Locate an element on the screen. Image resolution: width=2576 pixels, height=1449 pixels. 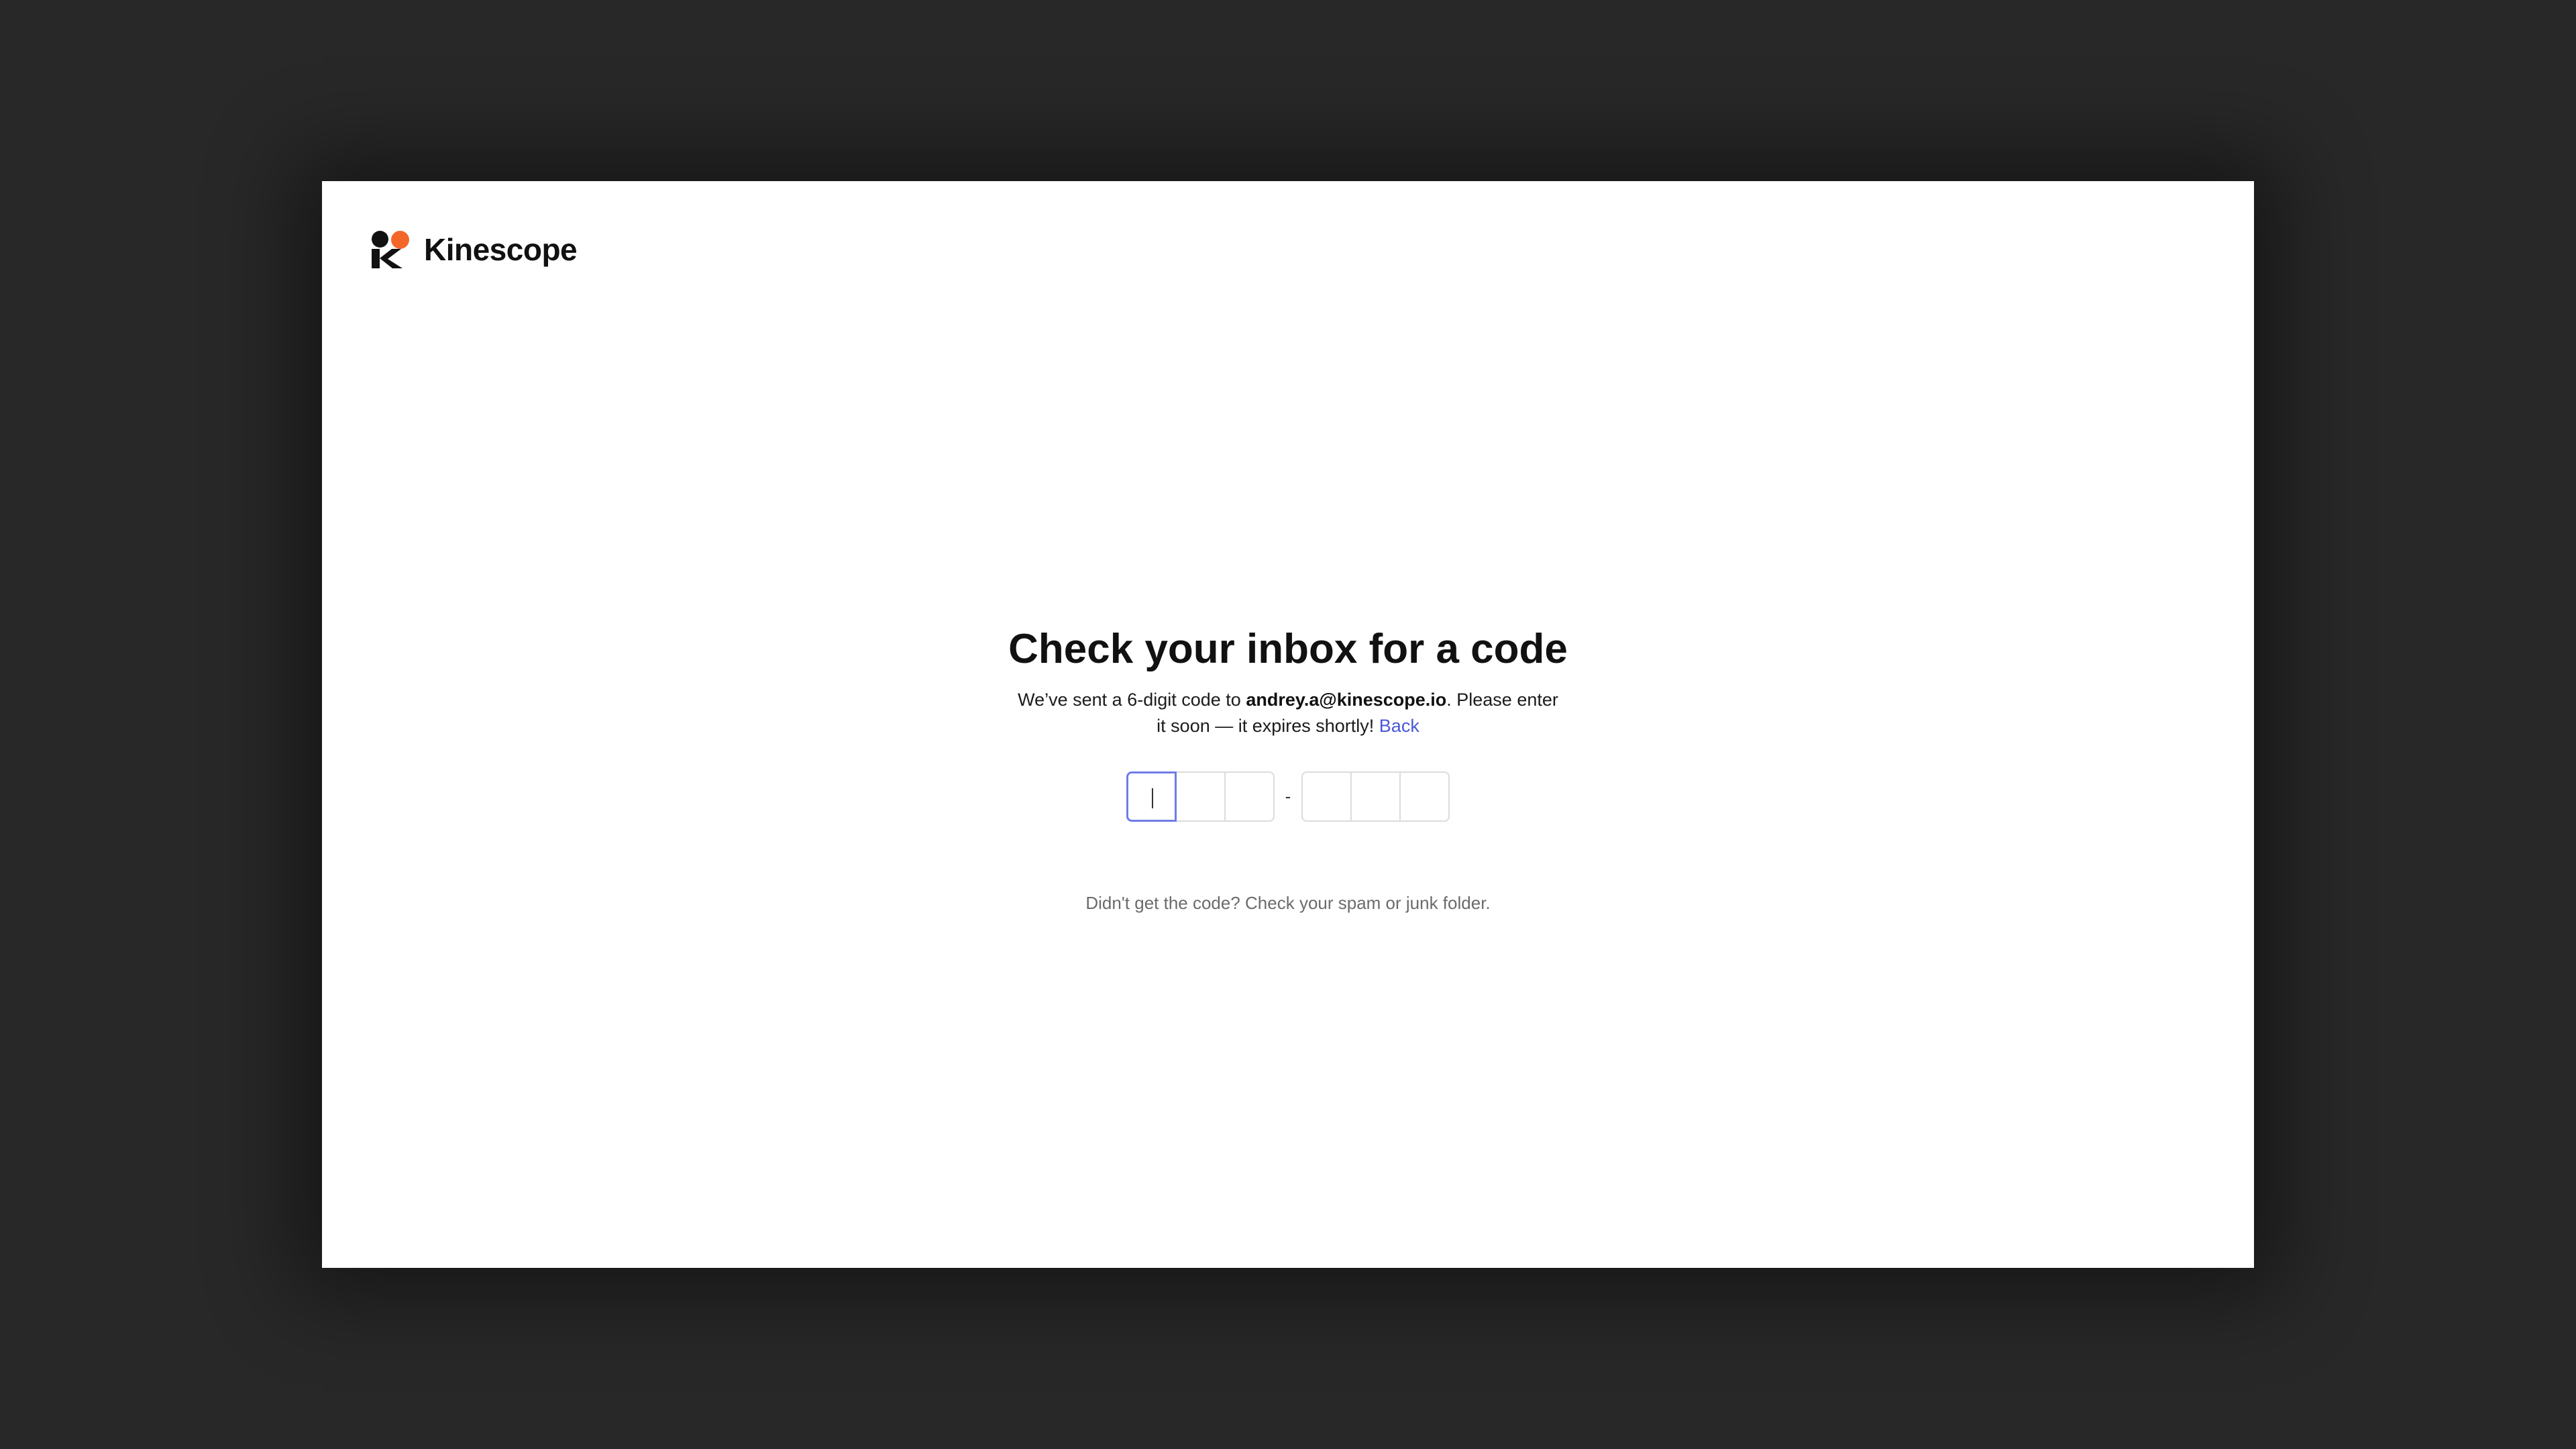
kinescope-logo-icon is located at coordinates (391, 249).